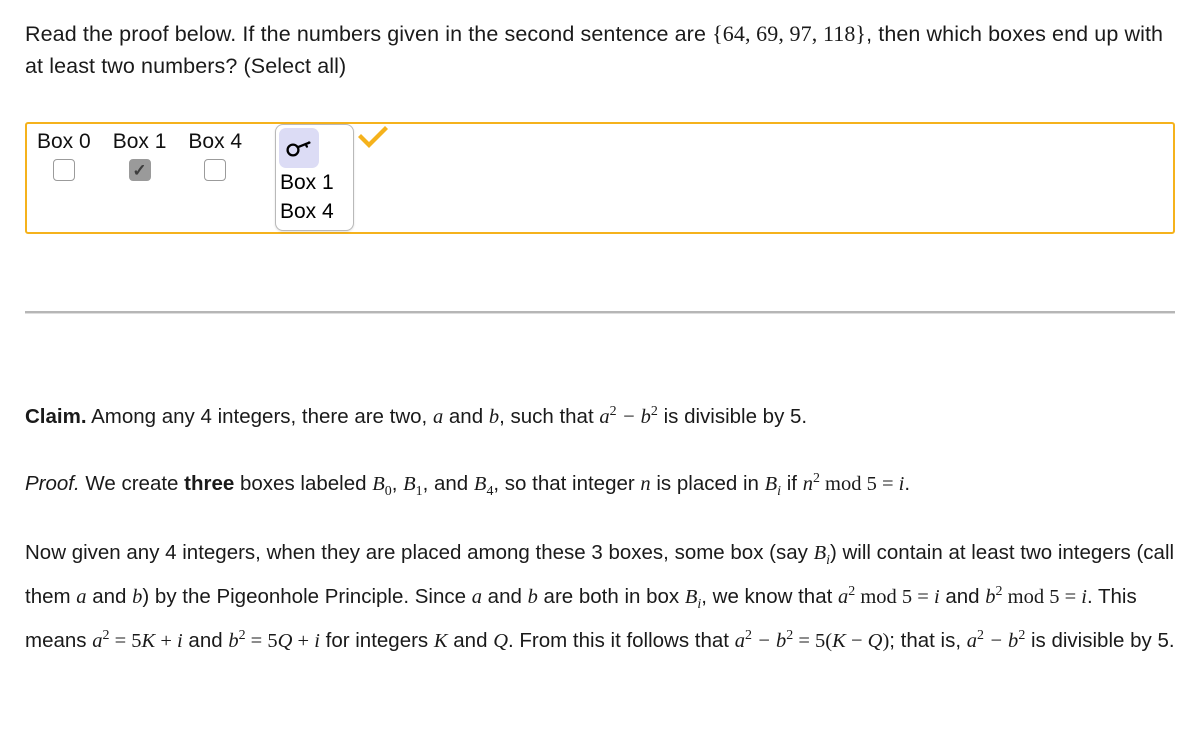 Image resolution: width=1200 pixels, height=755 pixels. I want to click on setup-text-e: , so that integer, so click(567, 483).